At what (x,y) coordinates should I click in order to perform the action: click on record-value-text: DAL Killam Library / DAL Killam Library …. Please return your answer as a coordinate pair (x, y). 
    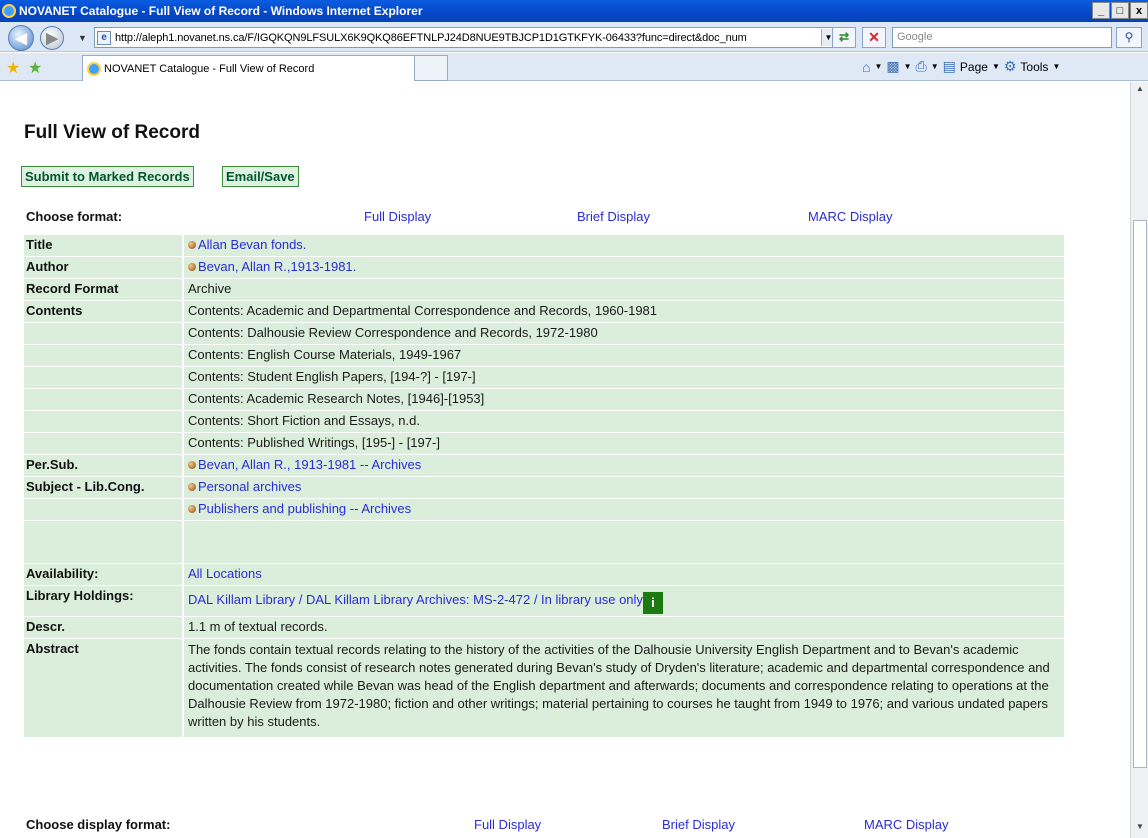
    Looking at the image, I should click on (415, 599).